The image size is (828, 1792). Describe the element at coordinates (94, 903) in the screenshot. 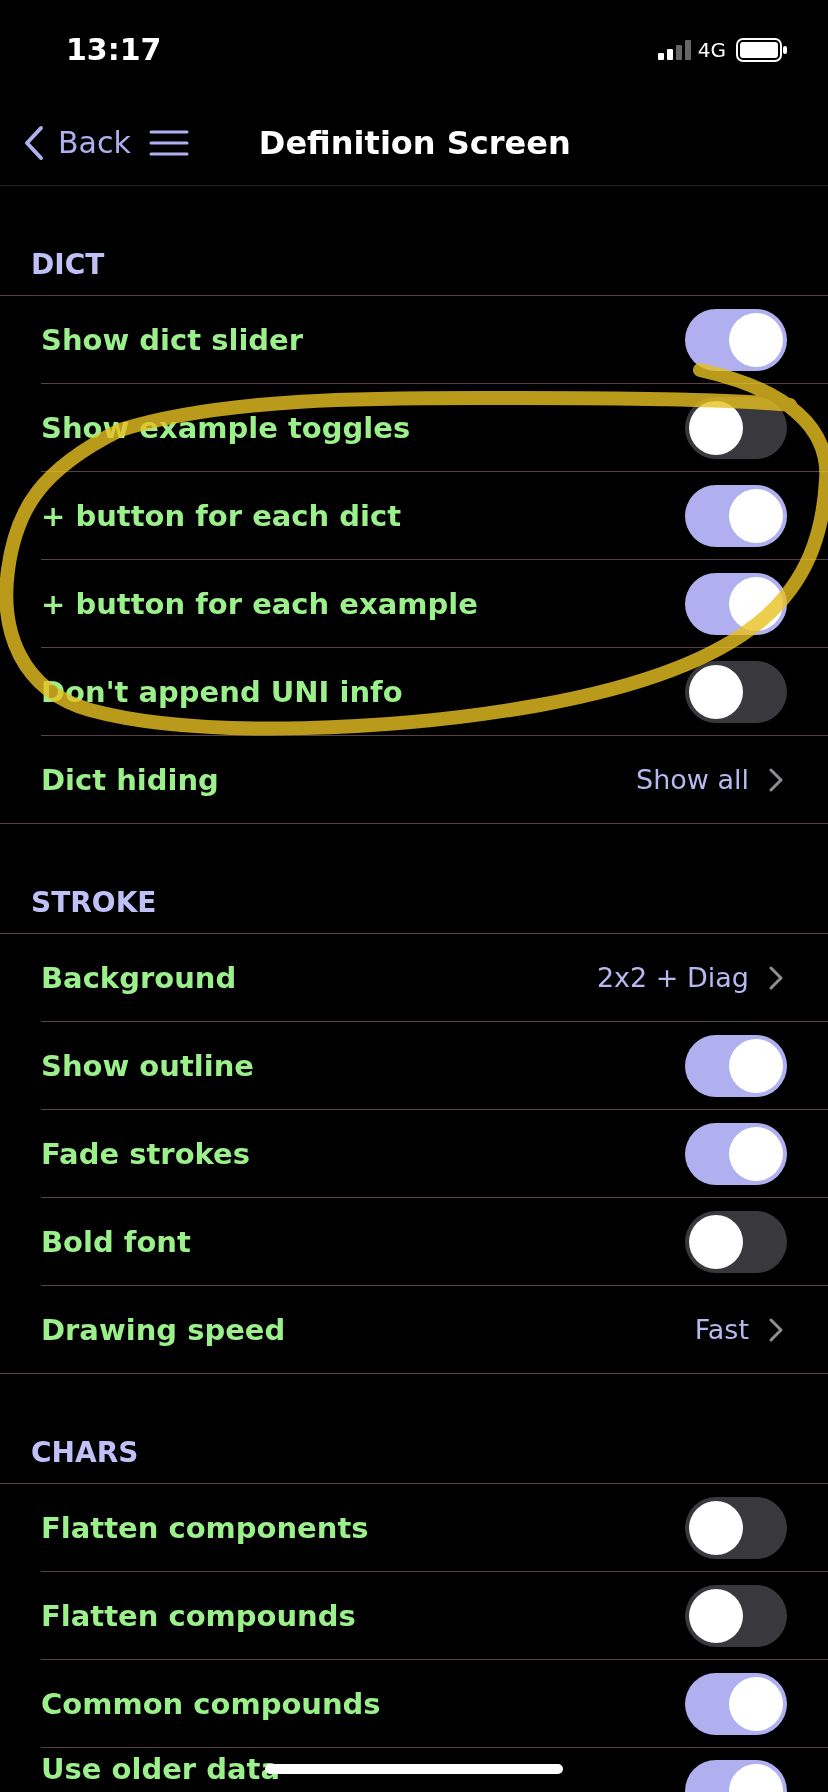

I see `section-header: STROKE` at that location.